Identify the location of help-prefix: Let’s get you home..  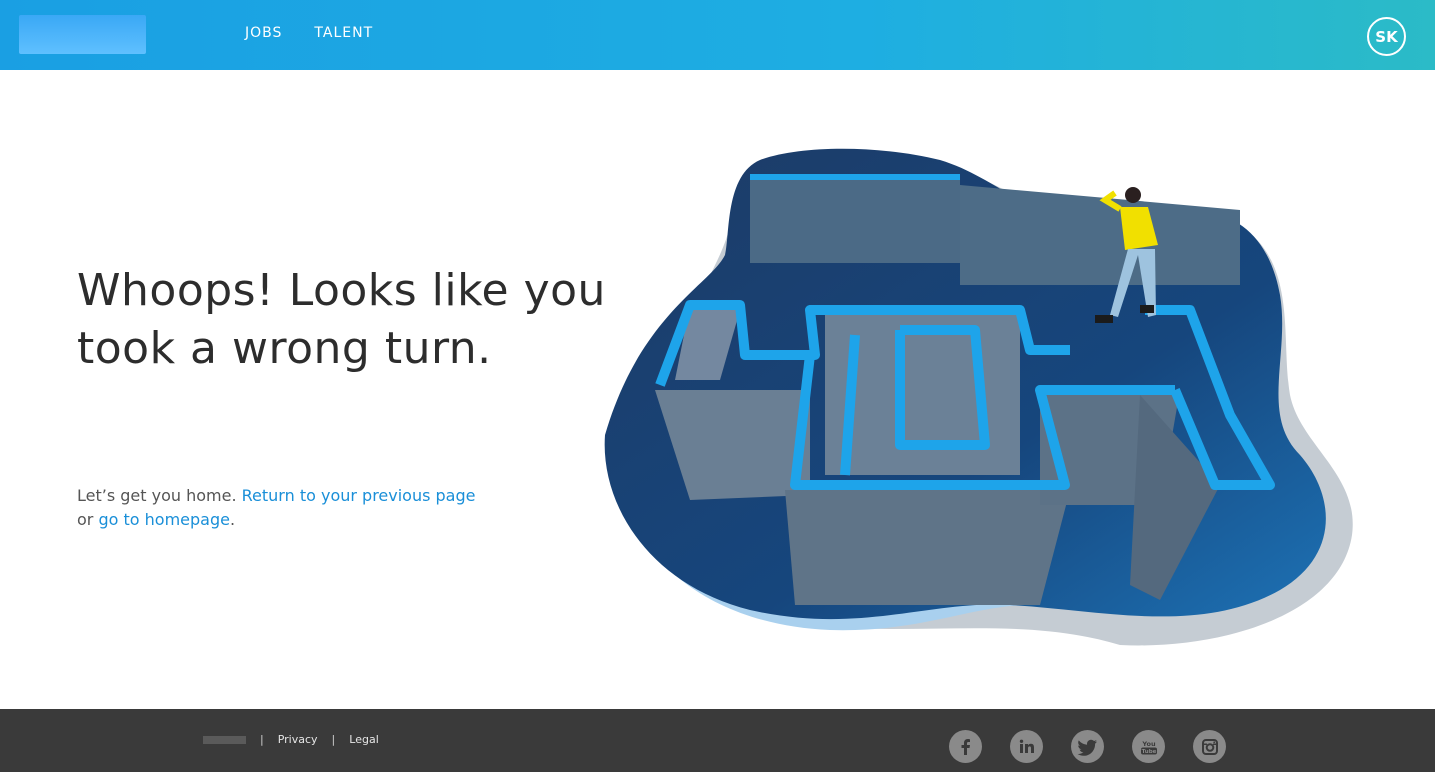
(159, 495).